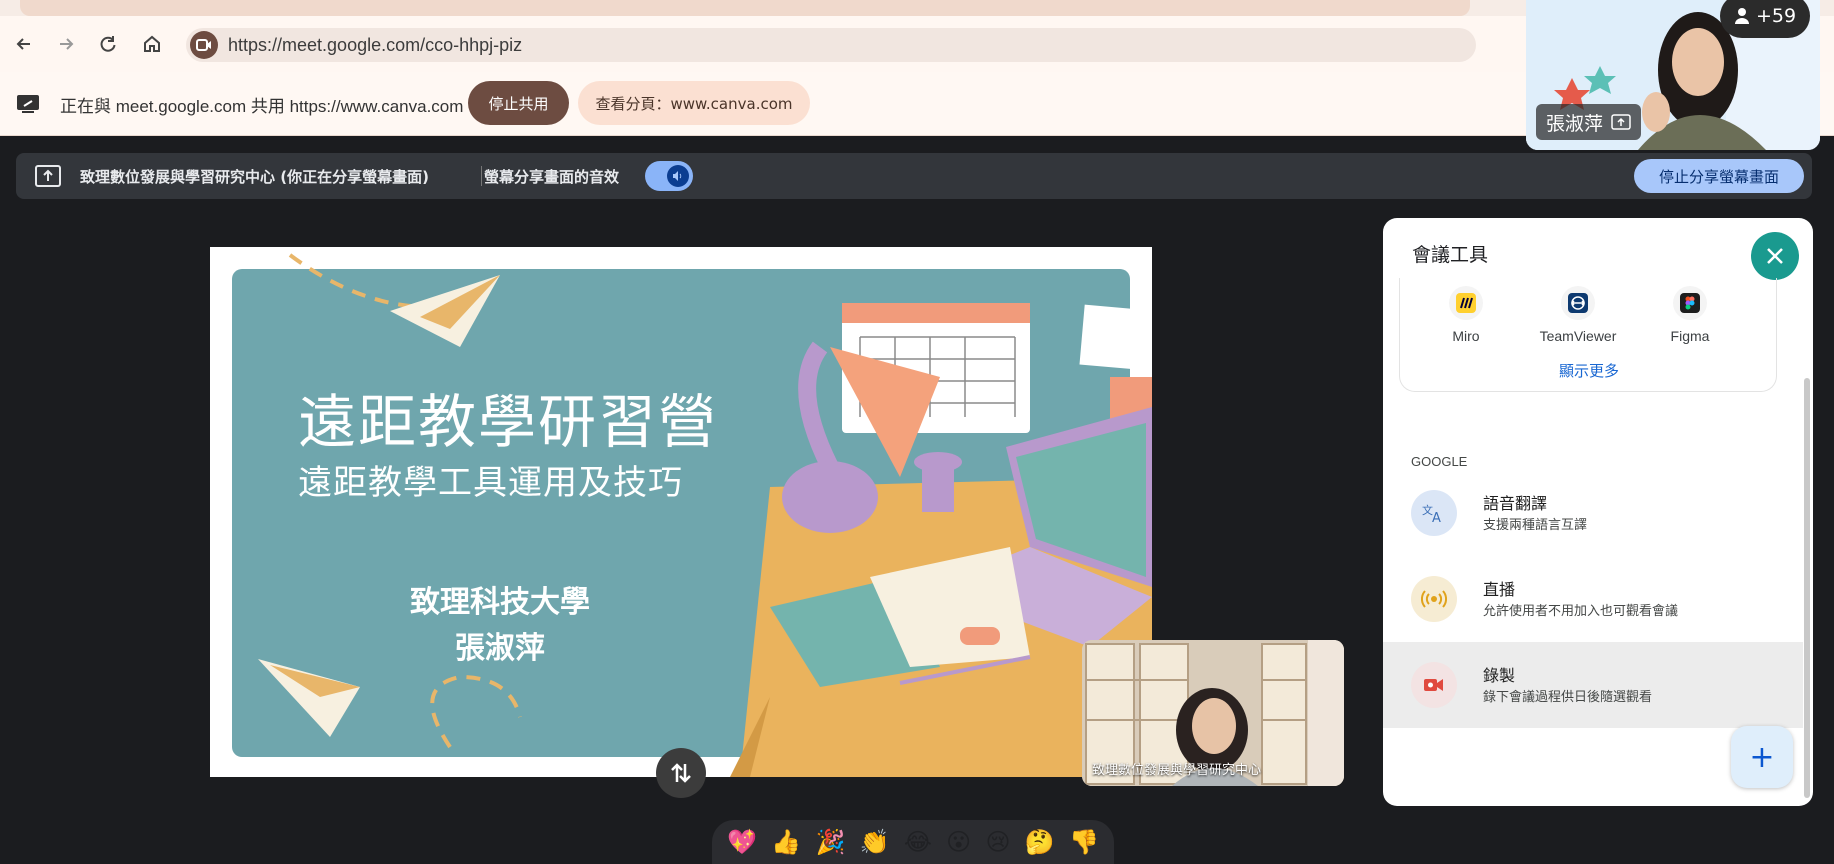 This screenshot has width=1834, height=864. What do you see at coordinates (1593, 513) in the screenshot?
I see `tool-speech-translation: 文A 語音翻譯 支援兩種語言互譯` at bounding box center [1593, 513].